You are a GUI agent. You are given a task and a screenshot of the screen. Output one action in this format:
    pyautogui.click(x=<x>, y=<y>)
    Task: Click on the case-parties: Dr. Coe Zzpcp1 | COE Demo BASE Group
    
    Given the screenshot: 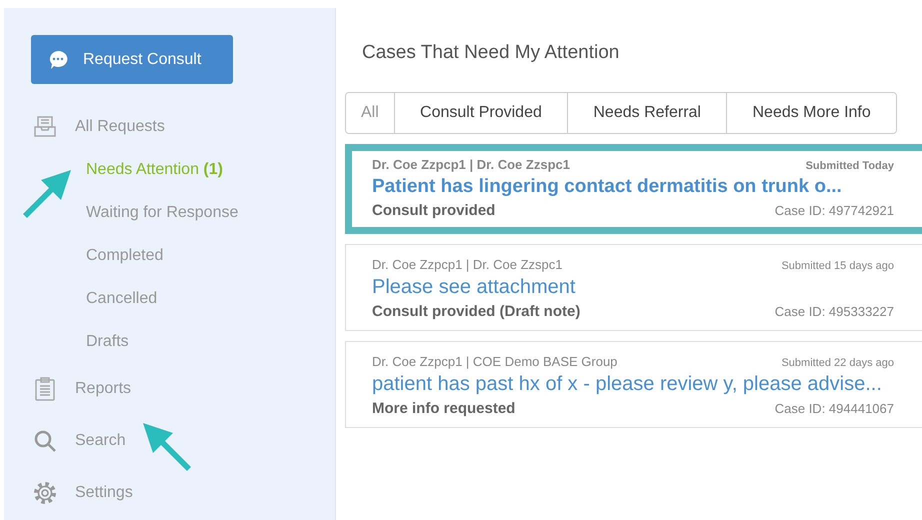 What is the action you would take?
    pyautogui.click(x=495, y=361)
    